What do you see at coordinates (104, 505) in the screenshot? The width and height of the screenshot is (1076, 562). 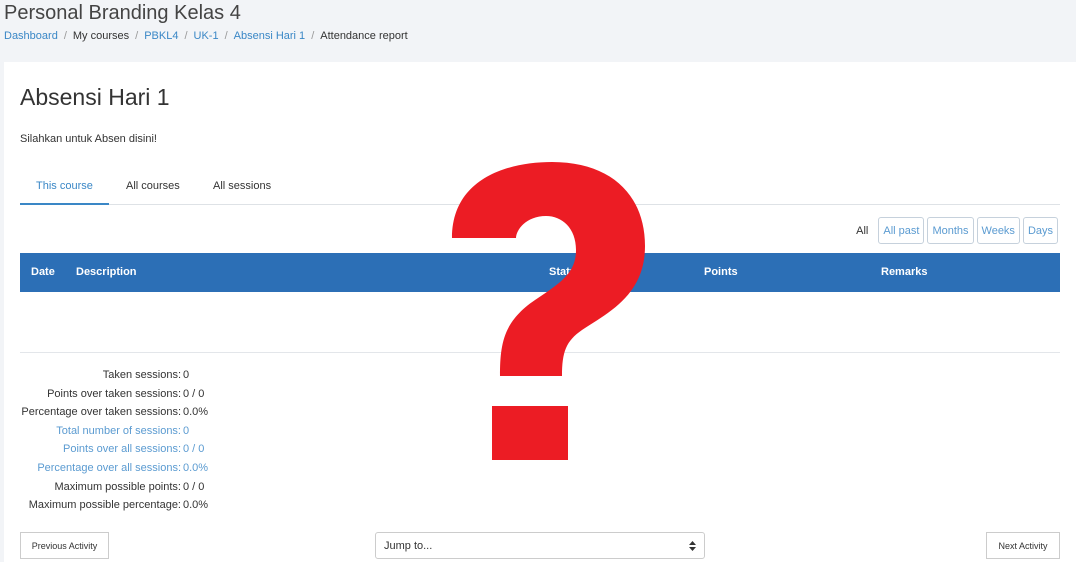 I see `summary-label: Maximum possible percentage:` at bounding box center [104, 505].